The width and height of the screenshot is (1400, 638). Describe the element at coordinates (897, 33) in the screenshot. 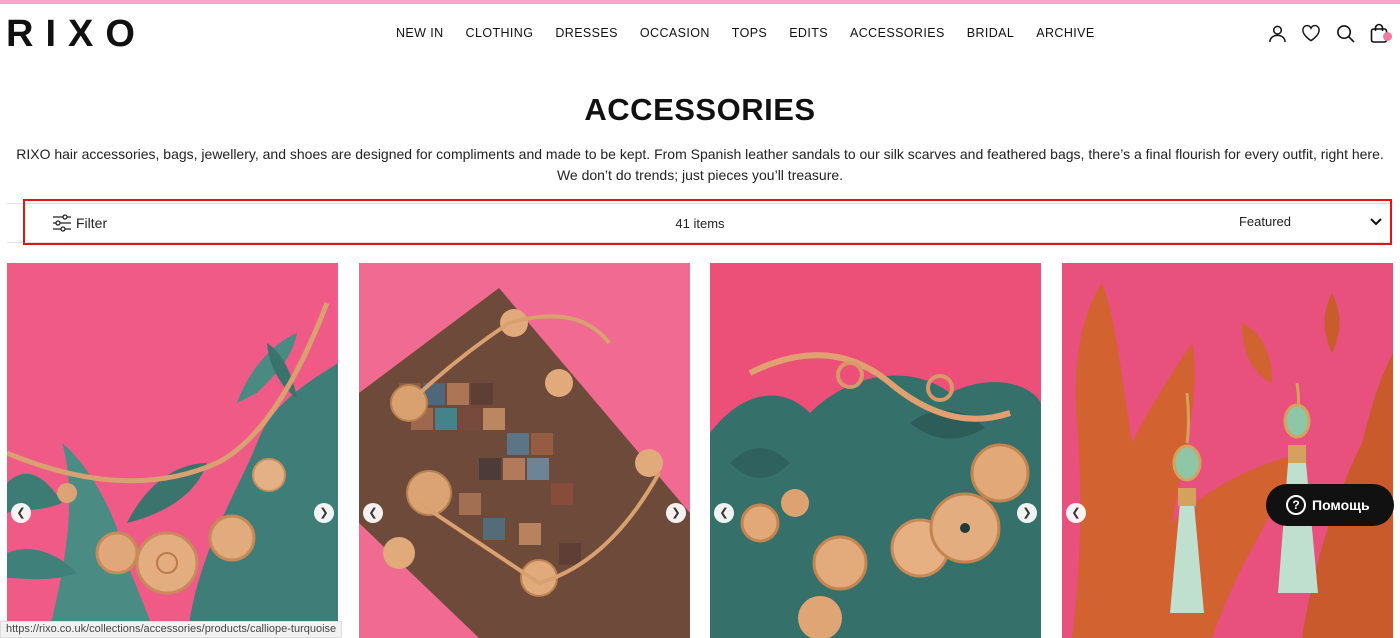

I see `nav-item-accessories: ACCESSORIES` at that location.